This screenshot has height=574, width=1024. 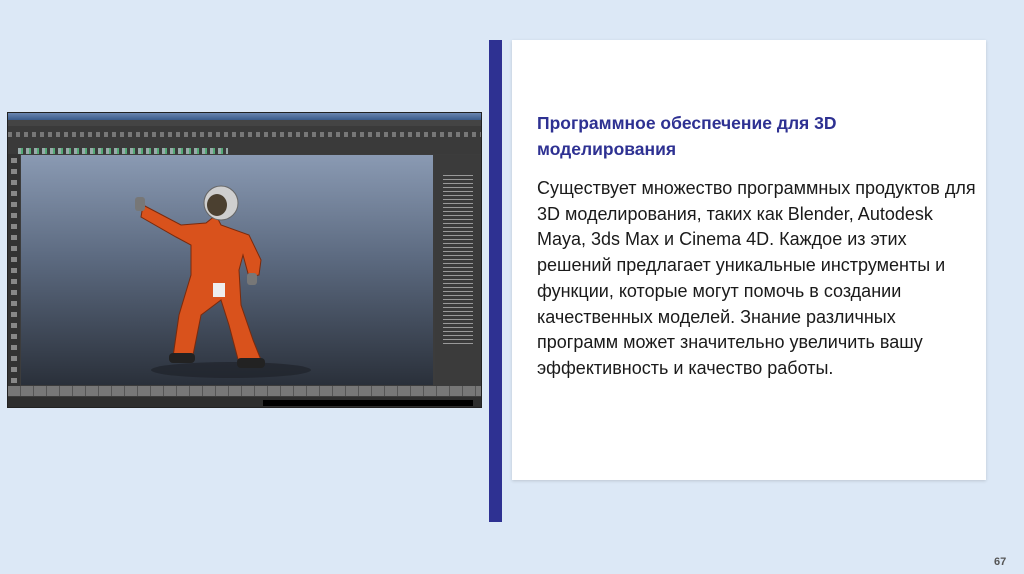 I want to click on toolbox, so click(x=14, y=270).